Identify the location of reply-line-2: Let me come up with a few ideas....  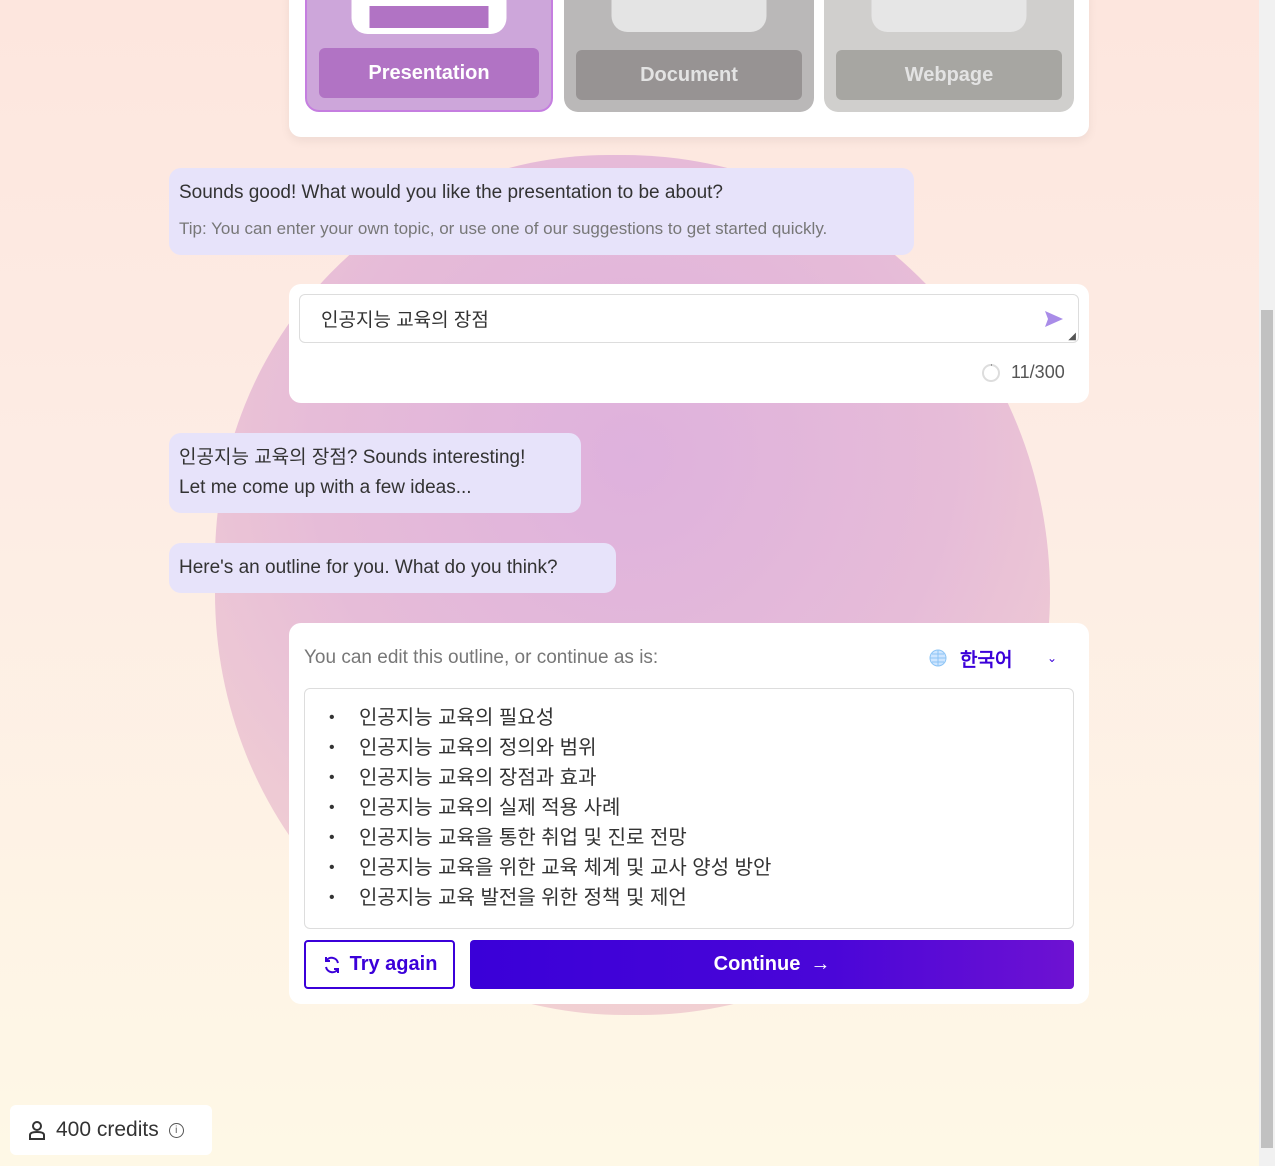
(325, 487).